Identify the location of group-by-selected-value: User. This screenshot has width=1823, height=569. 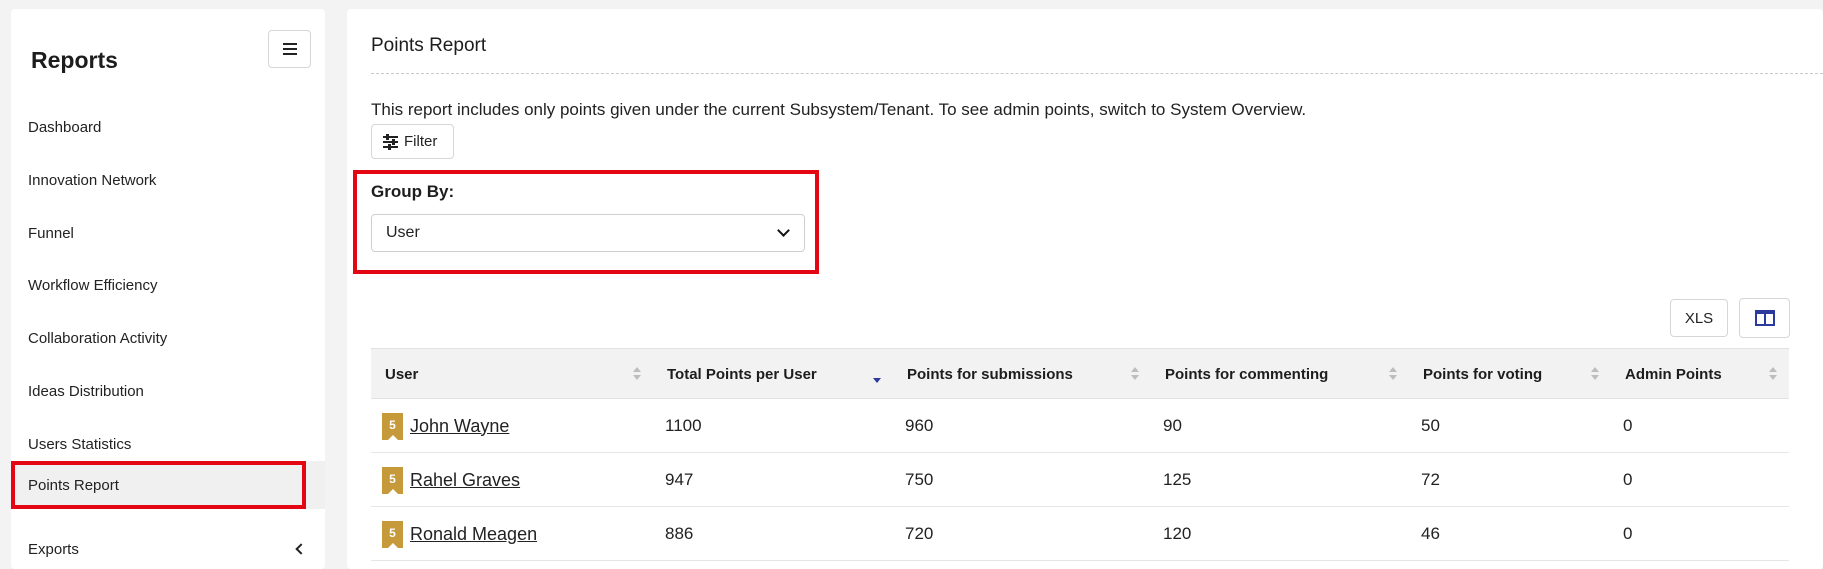
(403, 232).